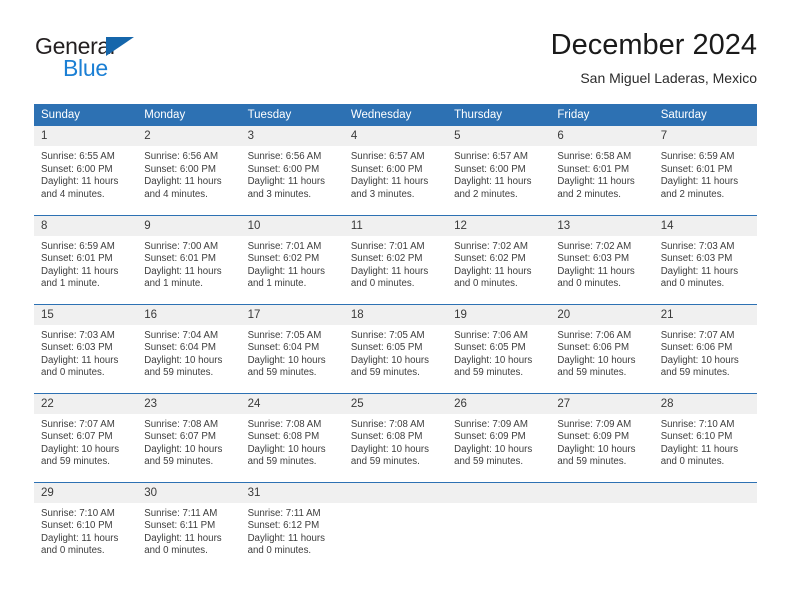  I want to click on weekday-header-tuesday: Tuesday, so click(292, 115).